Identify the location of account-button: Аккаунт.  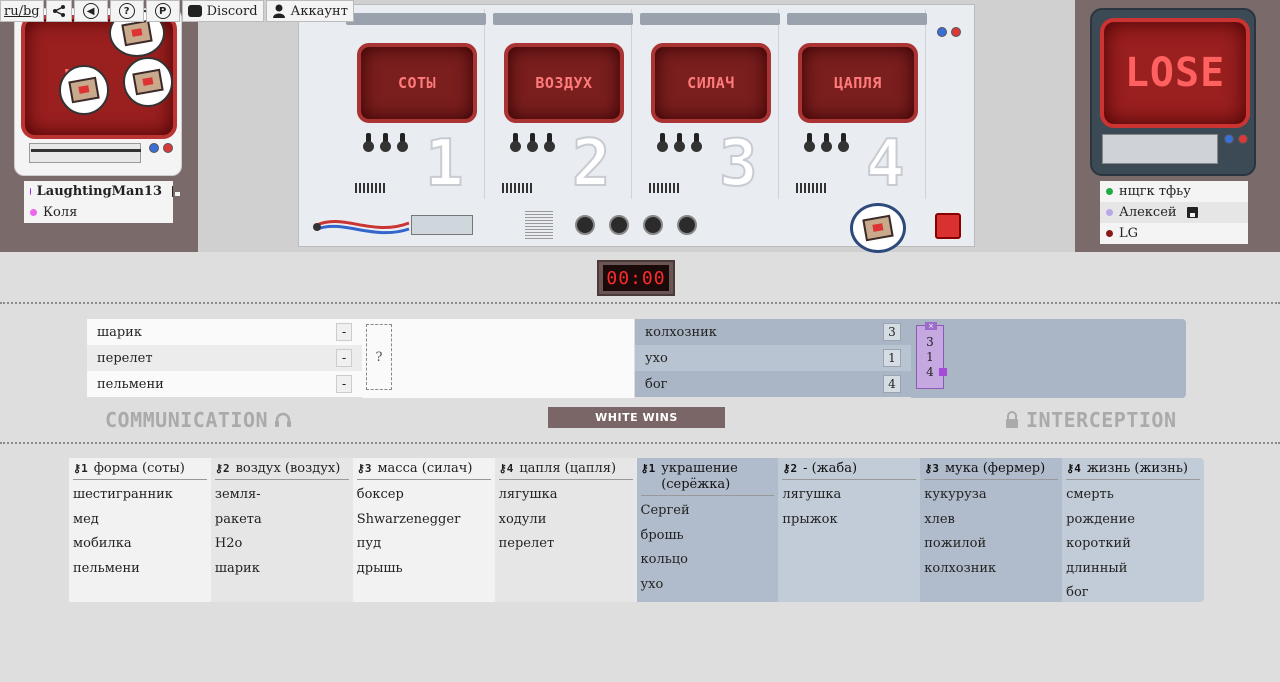
(309, 11).